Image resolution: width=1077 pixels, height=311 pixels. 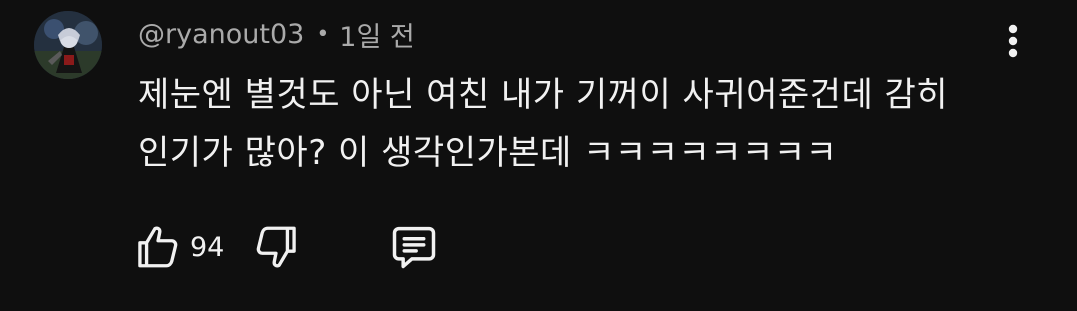 I want to click on avatar-image, so click(x=68, y=45).